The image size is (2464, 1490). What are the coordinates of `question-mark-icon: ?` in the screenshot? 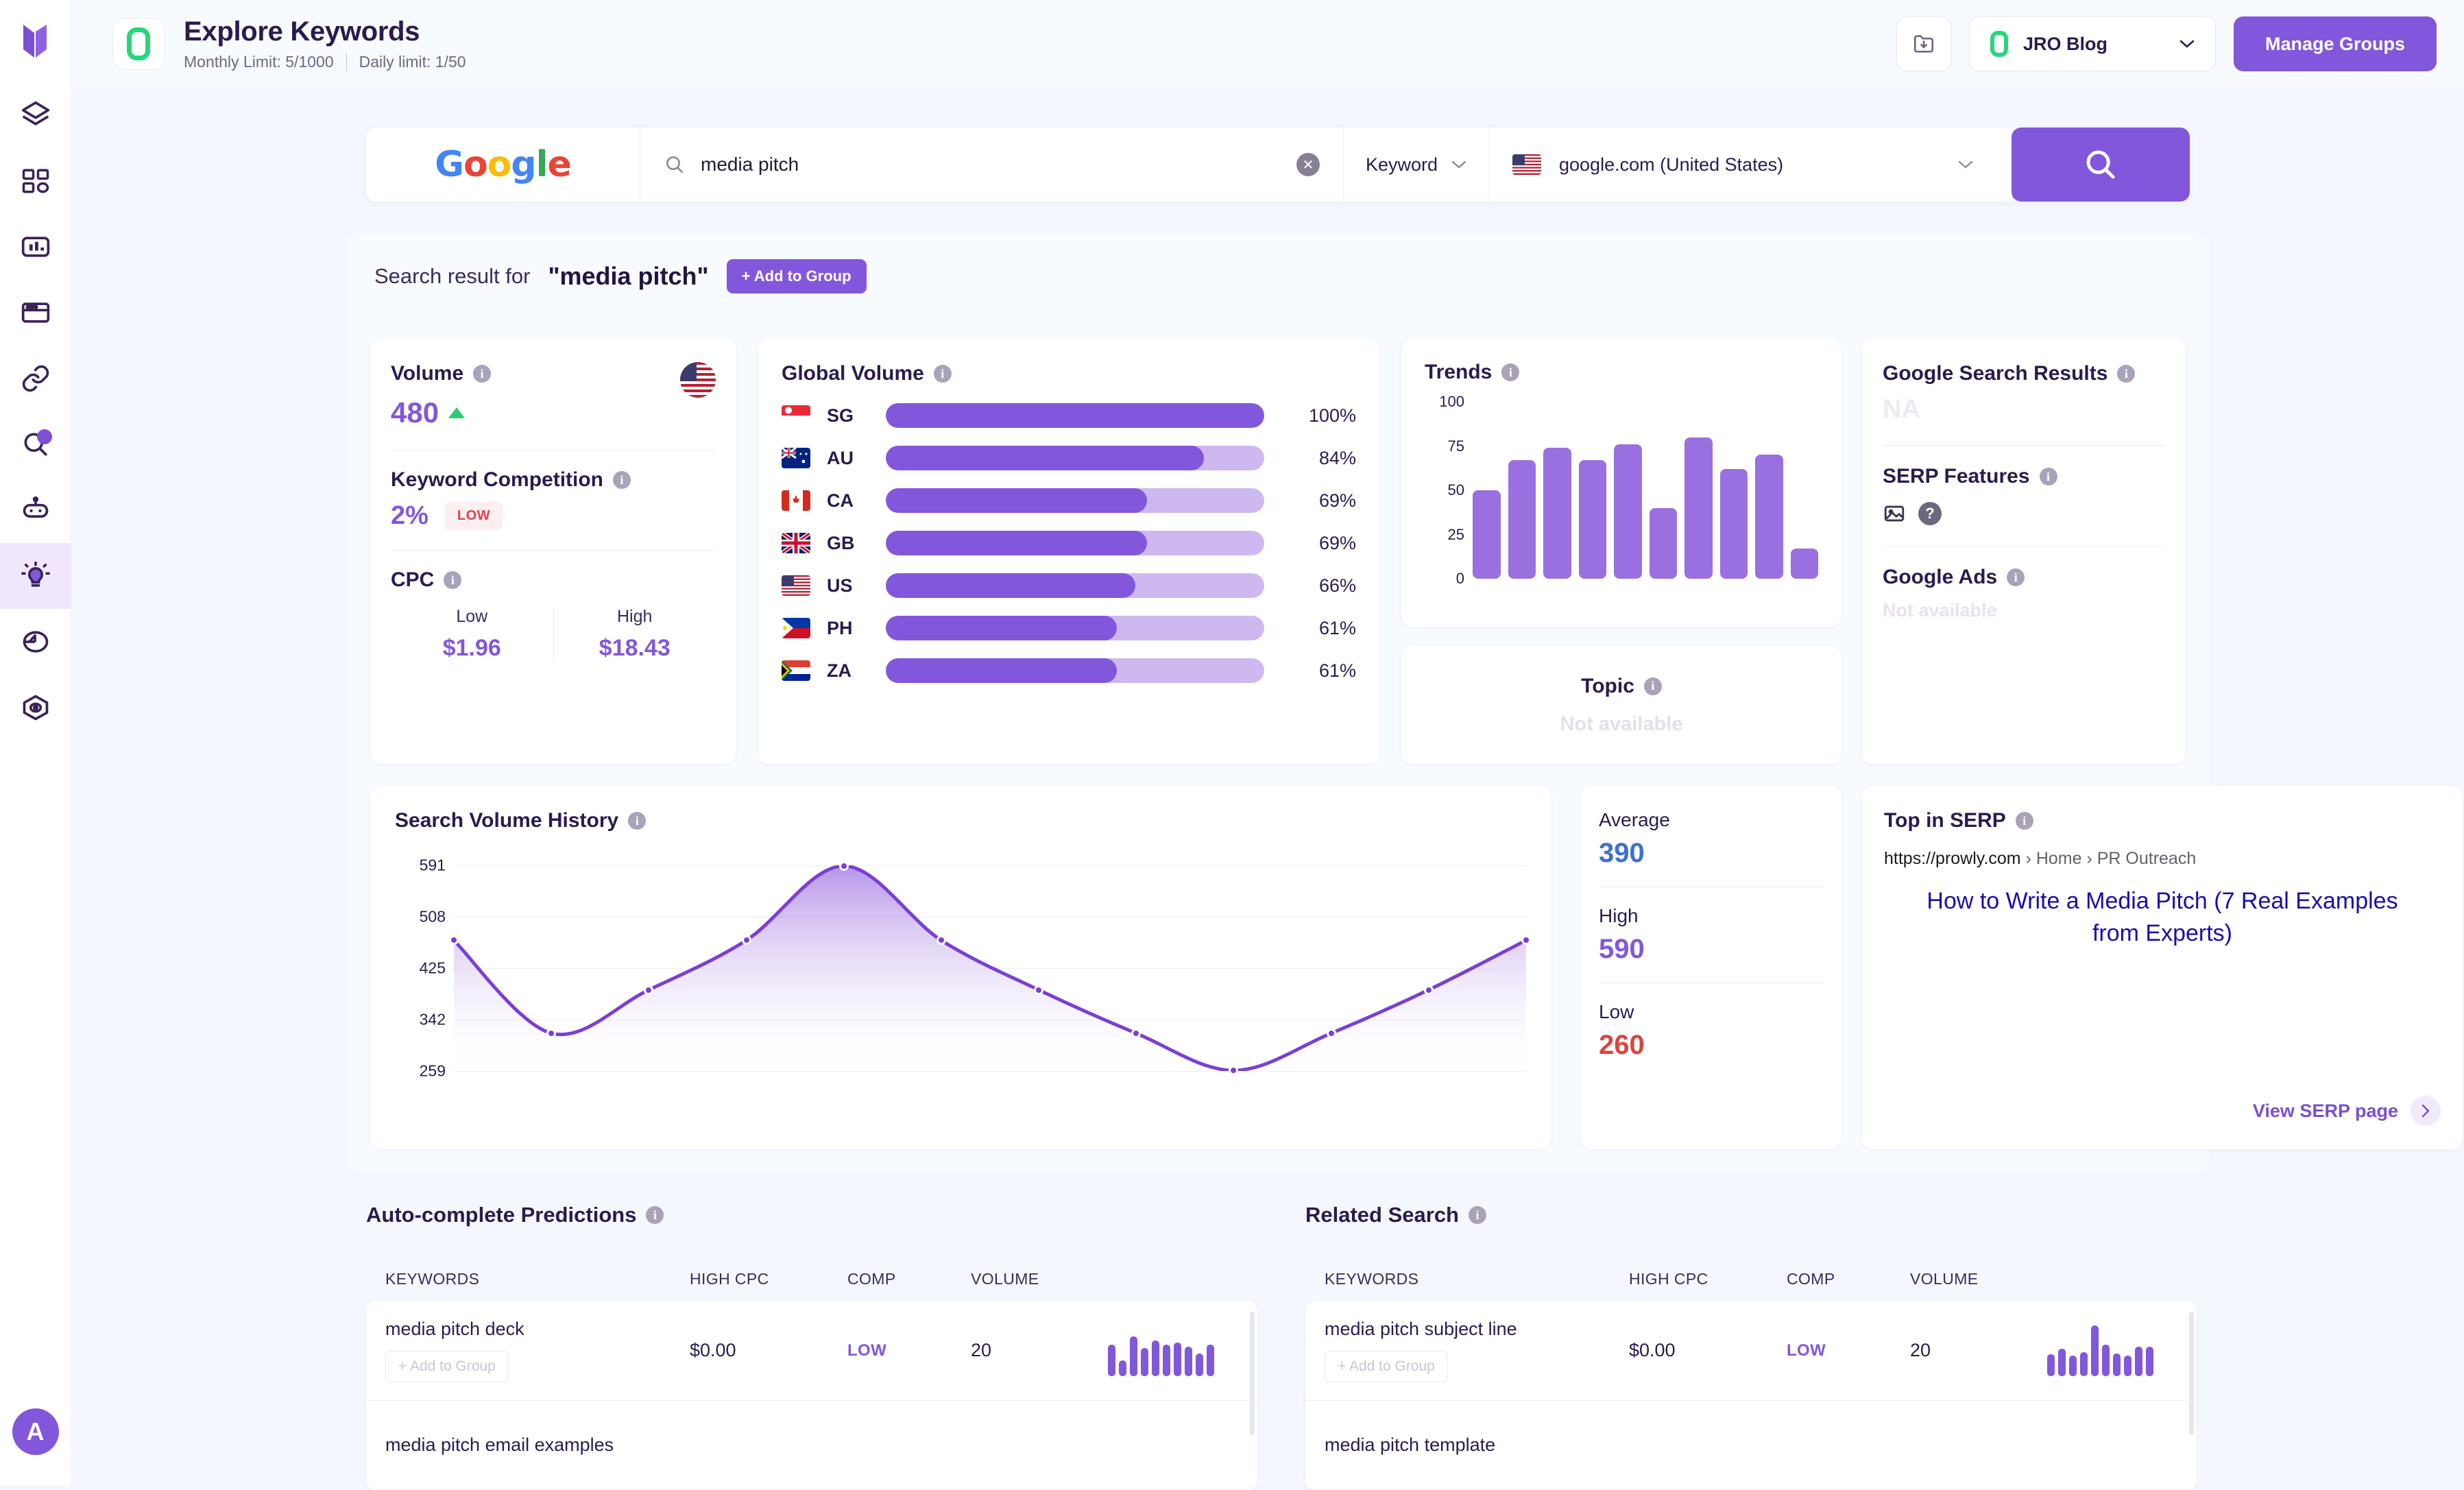 It's located at (1930, 513).